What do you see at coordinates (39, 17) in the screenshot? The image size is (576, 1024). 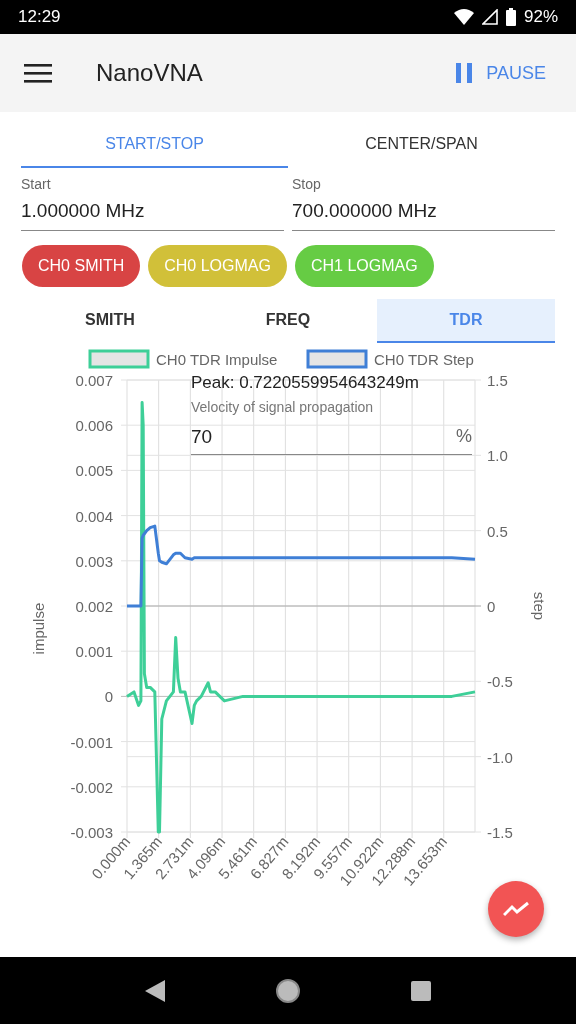 I see `status-time: 12:29` at bounding box center [39, 17].